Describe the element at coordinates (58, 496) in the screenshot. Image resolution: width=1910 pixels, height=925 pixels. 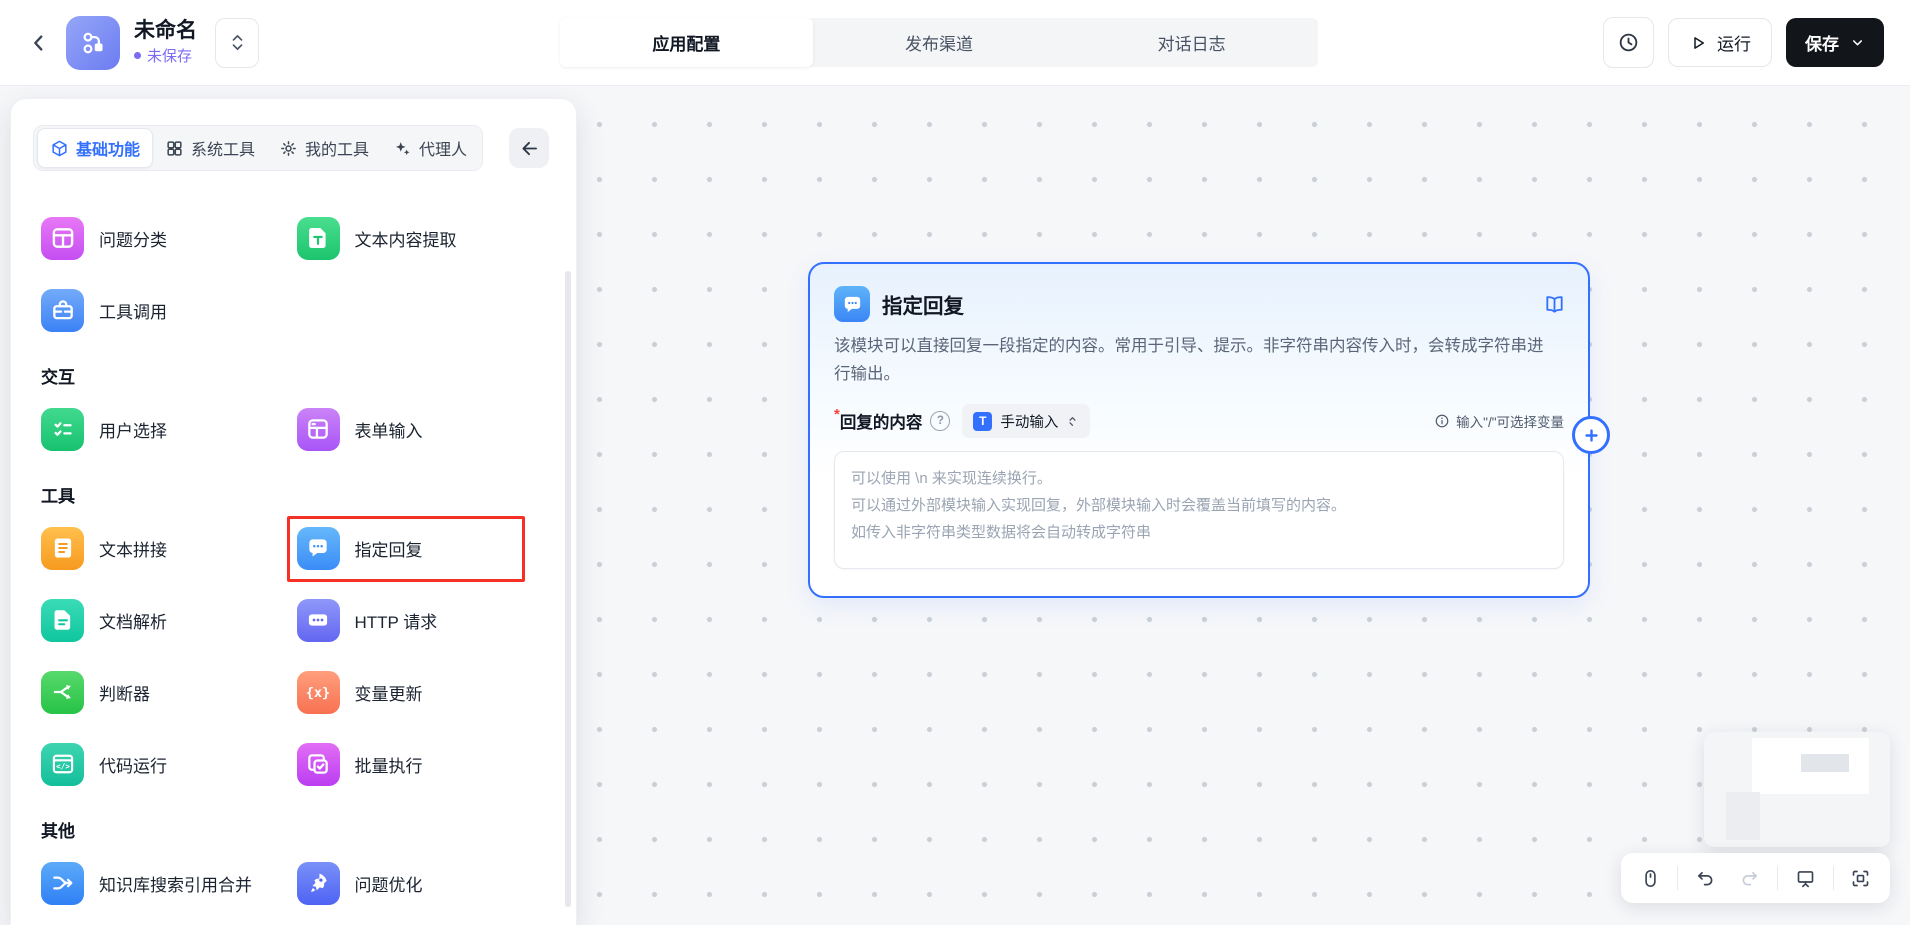
I see `palette-section-label: 工具` at that location.